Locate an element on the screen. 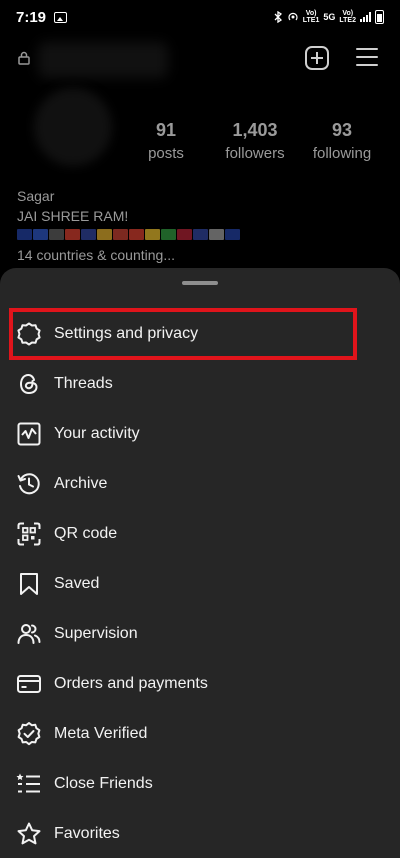 The image size is (400, 858). status-indicators: Vo) LTE1 5G Vo) LTE2 is located at coordinates (328, 17).